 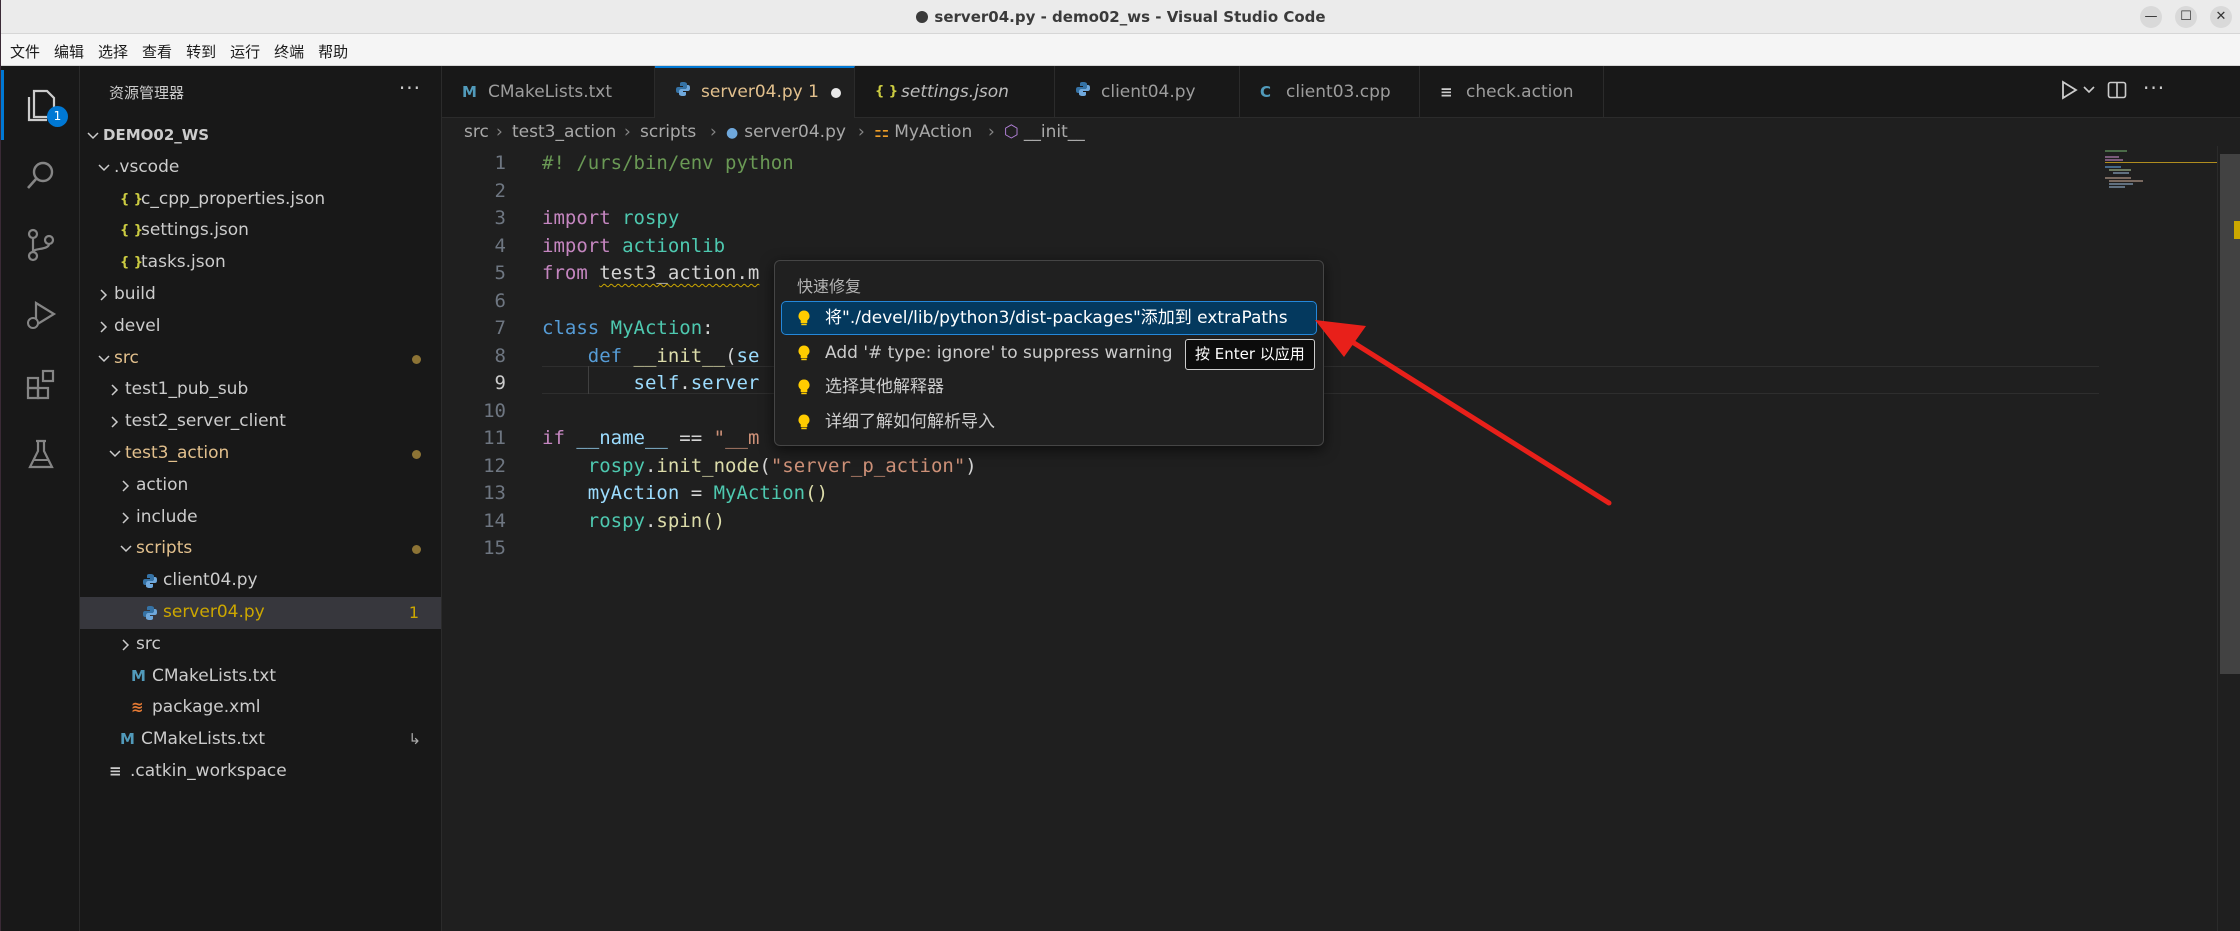 What do you see at coordinates (628, 329) in the screenshot?
I see `code-text: class MyAction:` at bounding box center [628, 329].